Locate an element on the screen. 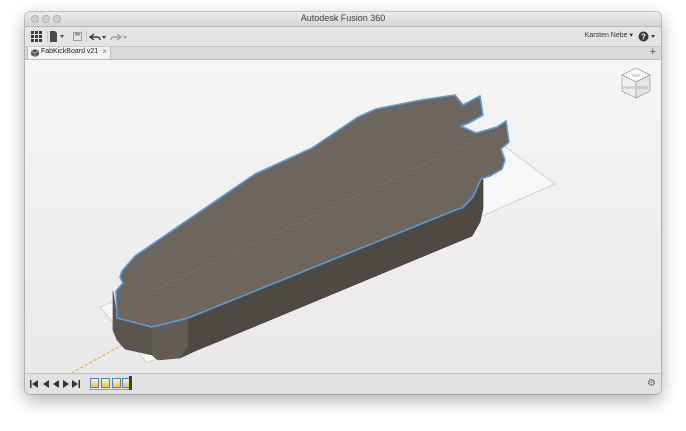 The image size is (686, 431). skip-start-icon is located at coordinates (34, 384).